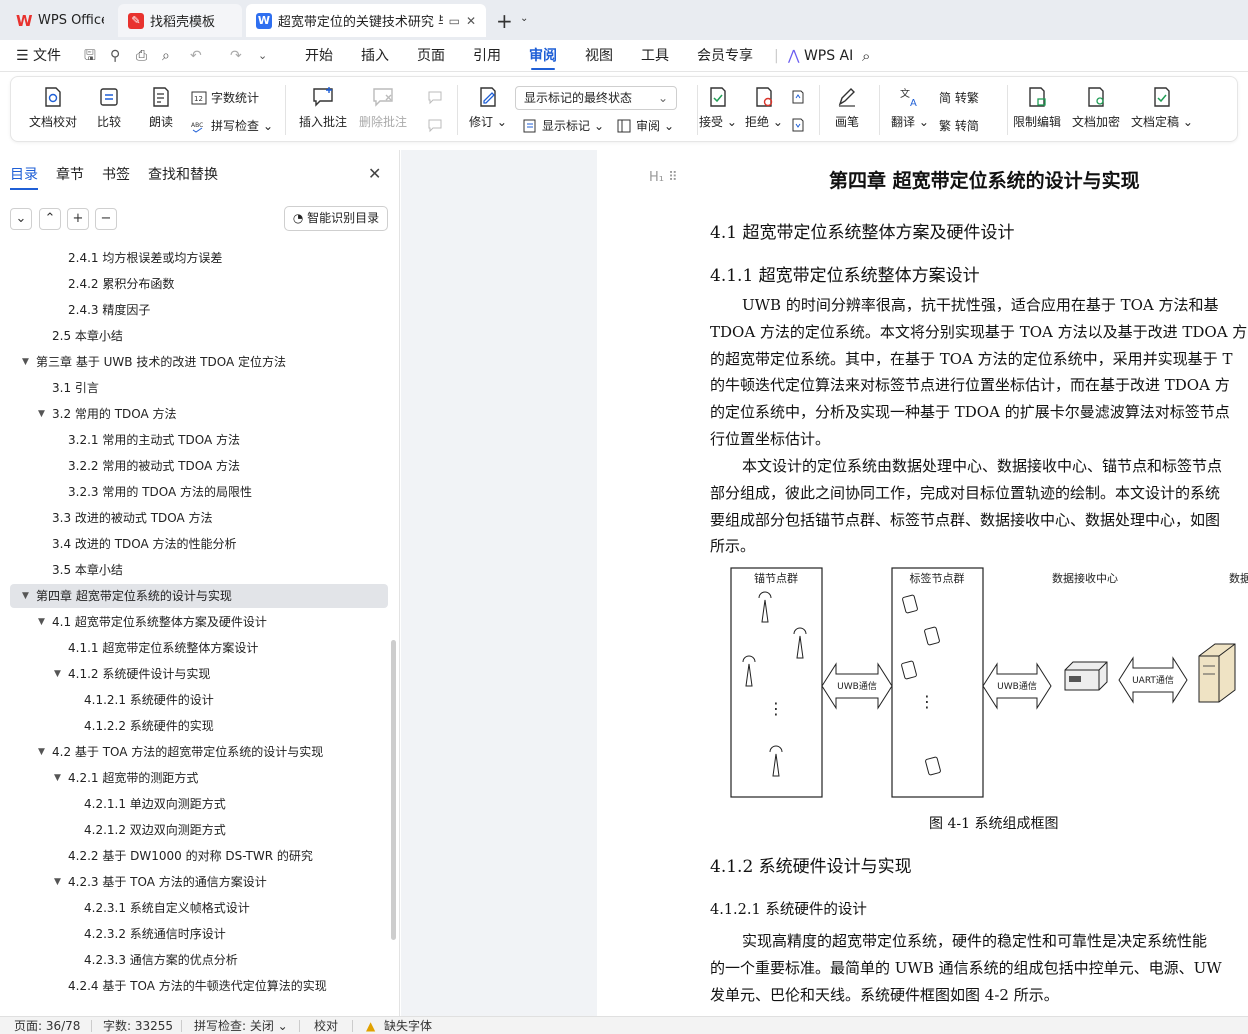 Image resolution: width=1248 pixels, height=1034 pixels. I want to click on spell-check-button: ABC 拼写检查 ⌄, so click(232, 125).